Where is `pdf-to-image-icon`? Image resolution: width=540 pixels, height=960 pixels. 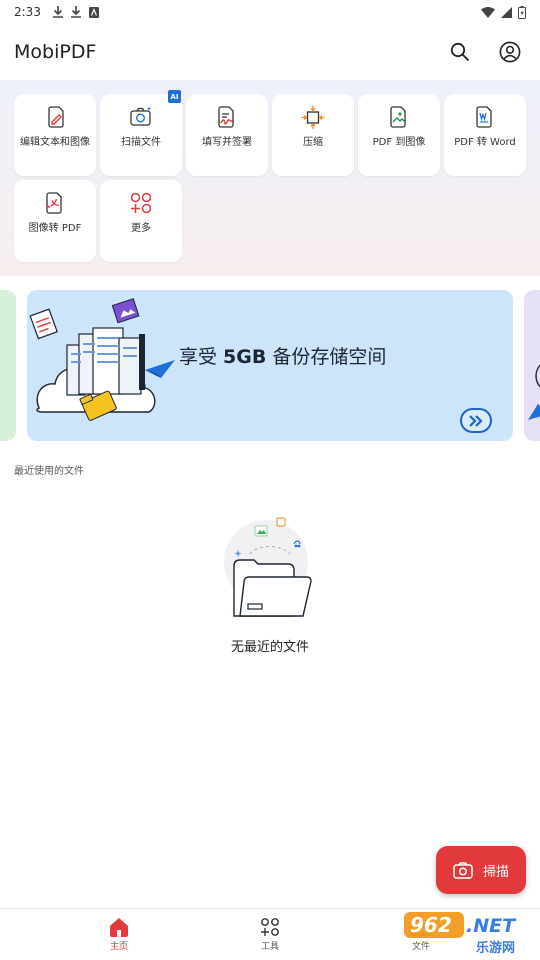
pdf-to-image-icon is located at coordinates (399, 117).